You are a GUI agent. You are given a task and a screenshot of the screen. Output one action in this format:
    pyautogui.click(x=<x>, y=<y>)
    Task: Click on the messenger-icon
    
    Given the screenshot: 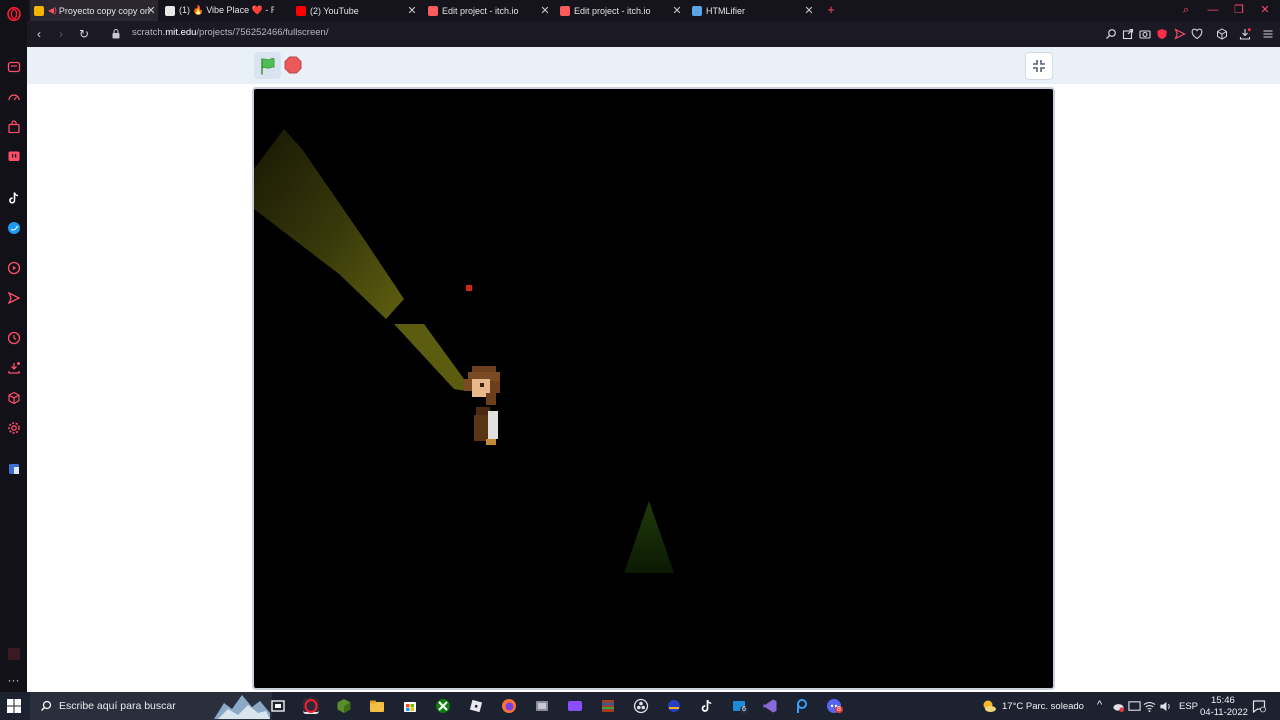 What is the action you would take?
    pyautogui.click(x=13, y=66)
    